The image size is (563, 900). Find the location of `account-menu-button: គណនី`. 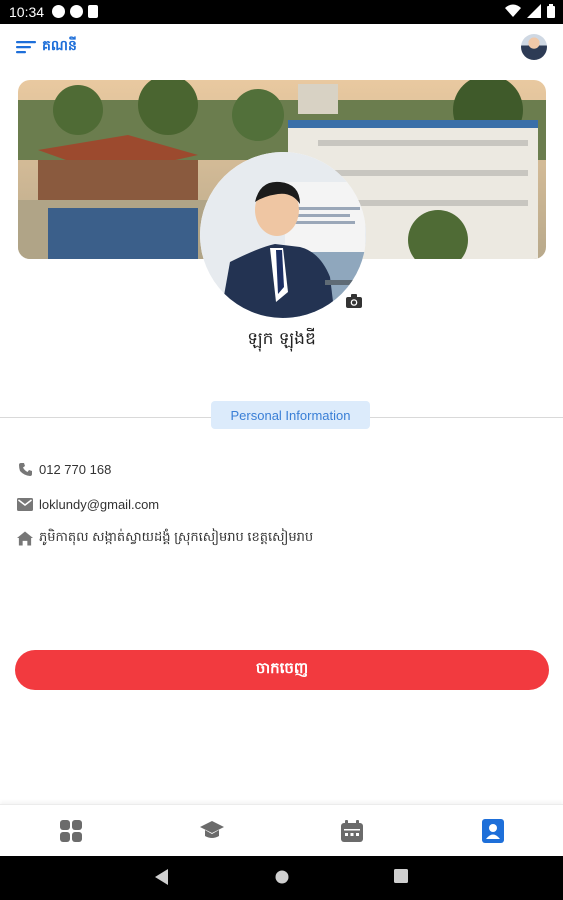

account-menu-button: គណនី is located at coordinates (46, 46).